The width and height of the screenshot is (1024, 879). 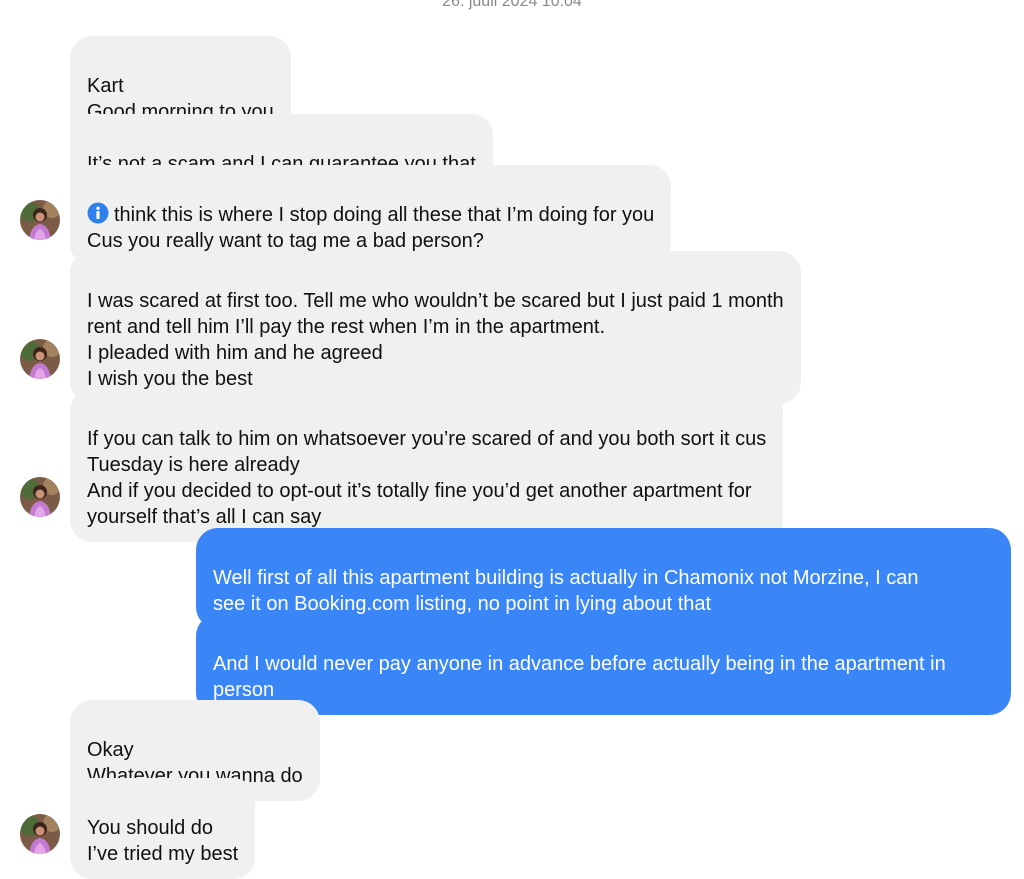 I want to click on date-timestamp: 26. juuli 2024 10:04, so click(x=512, y=5).